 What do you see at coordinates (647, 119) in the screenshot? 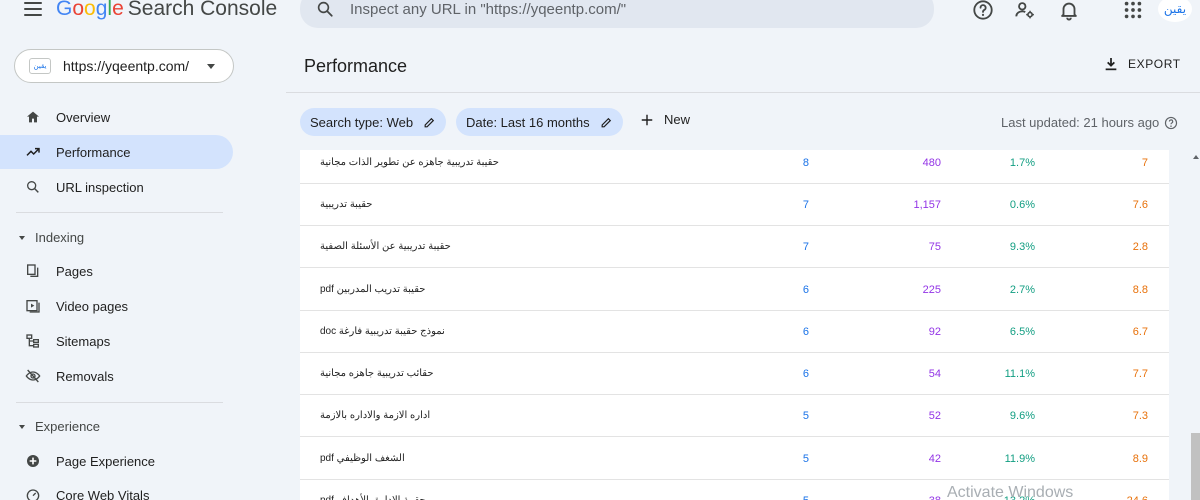
I see `plus-icon` at bounding box center [647, 119].